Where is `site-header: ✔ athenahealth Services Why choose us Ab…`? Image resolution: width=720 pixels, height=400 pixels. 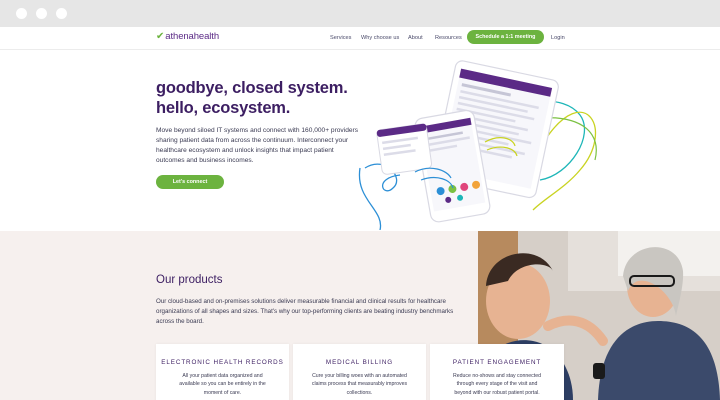 site-header: ✔ athenahealth Services Why choose us Ab… is located at coordinates (360, 38).